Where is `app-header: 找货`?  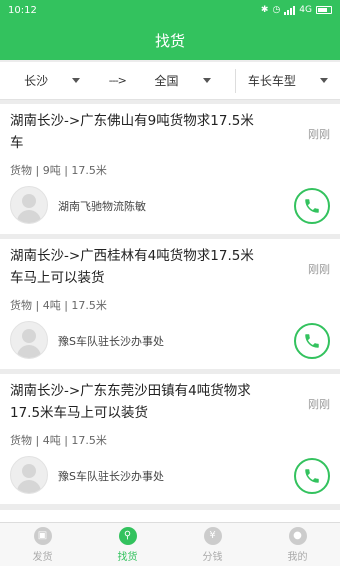
app-header: 找货 is located at coordinates (170, 40).